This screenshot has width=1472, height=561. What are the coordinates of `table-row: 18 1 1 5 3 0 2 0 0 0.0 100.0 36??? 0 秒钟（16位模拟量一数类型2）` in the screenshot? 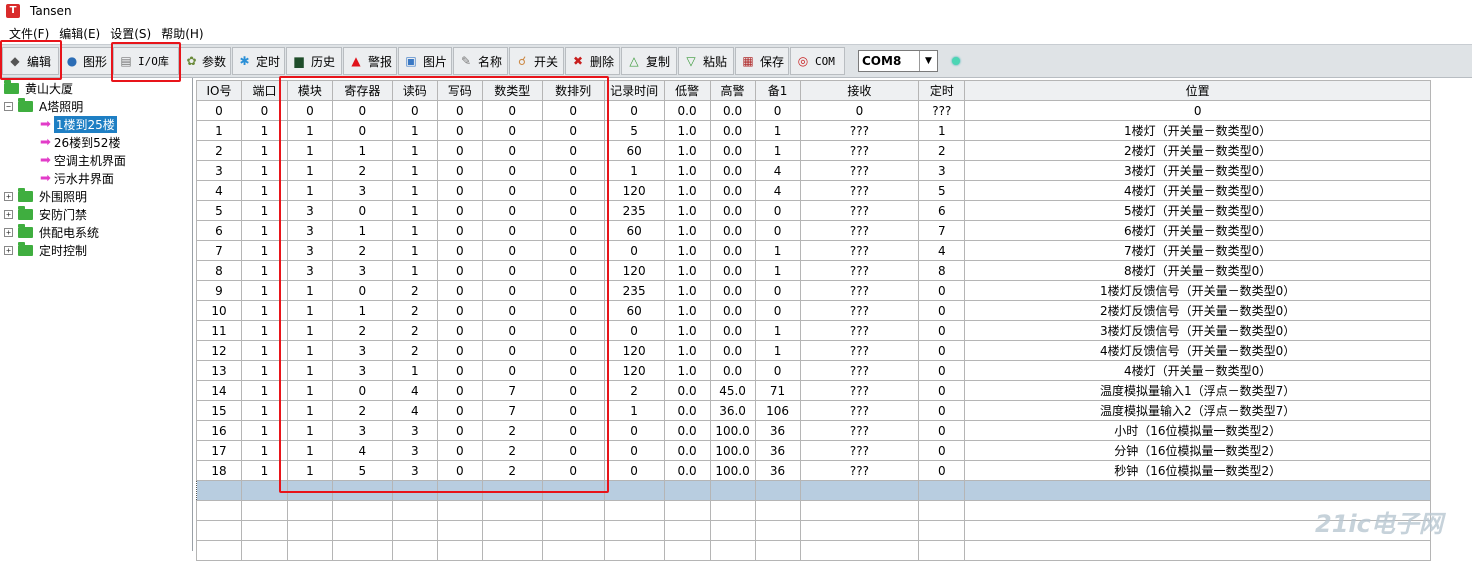 It's located at (813, 470).